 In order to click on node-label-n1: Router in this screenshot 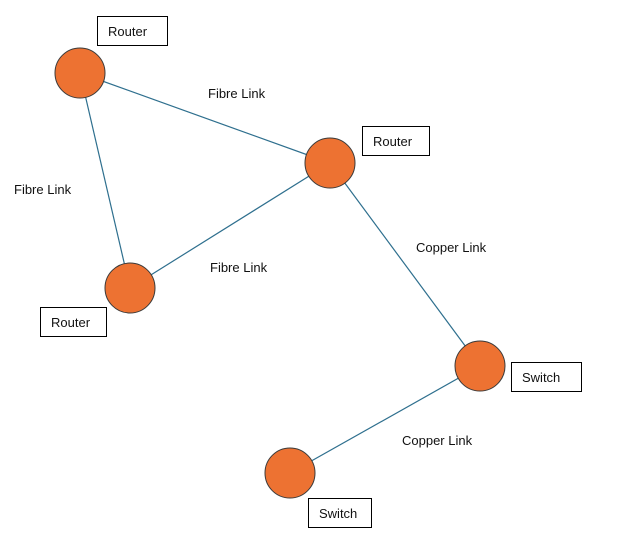, I will do `click(132, 31)`.